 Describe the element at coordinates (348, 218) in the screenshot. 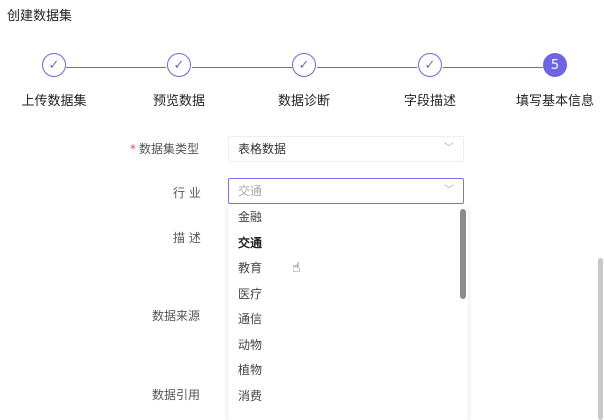

I see `dropdown-option: 金融` at that location.